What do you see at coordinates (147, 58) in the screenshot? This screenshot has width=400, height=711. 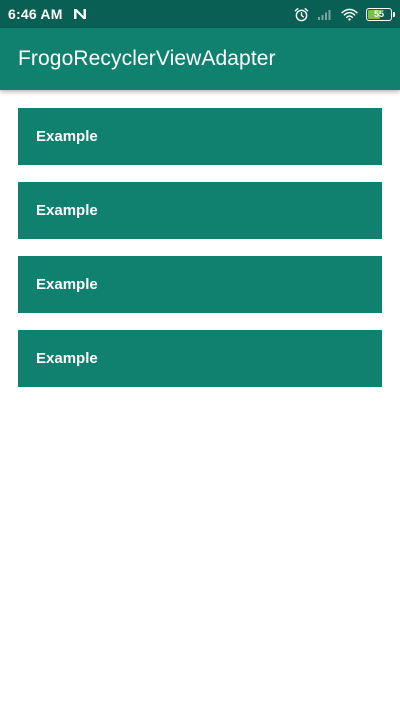 I see `app-title: FrogoRecyclerViewAdapter` at bounding box center [147, 58].